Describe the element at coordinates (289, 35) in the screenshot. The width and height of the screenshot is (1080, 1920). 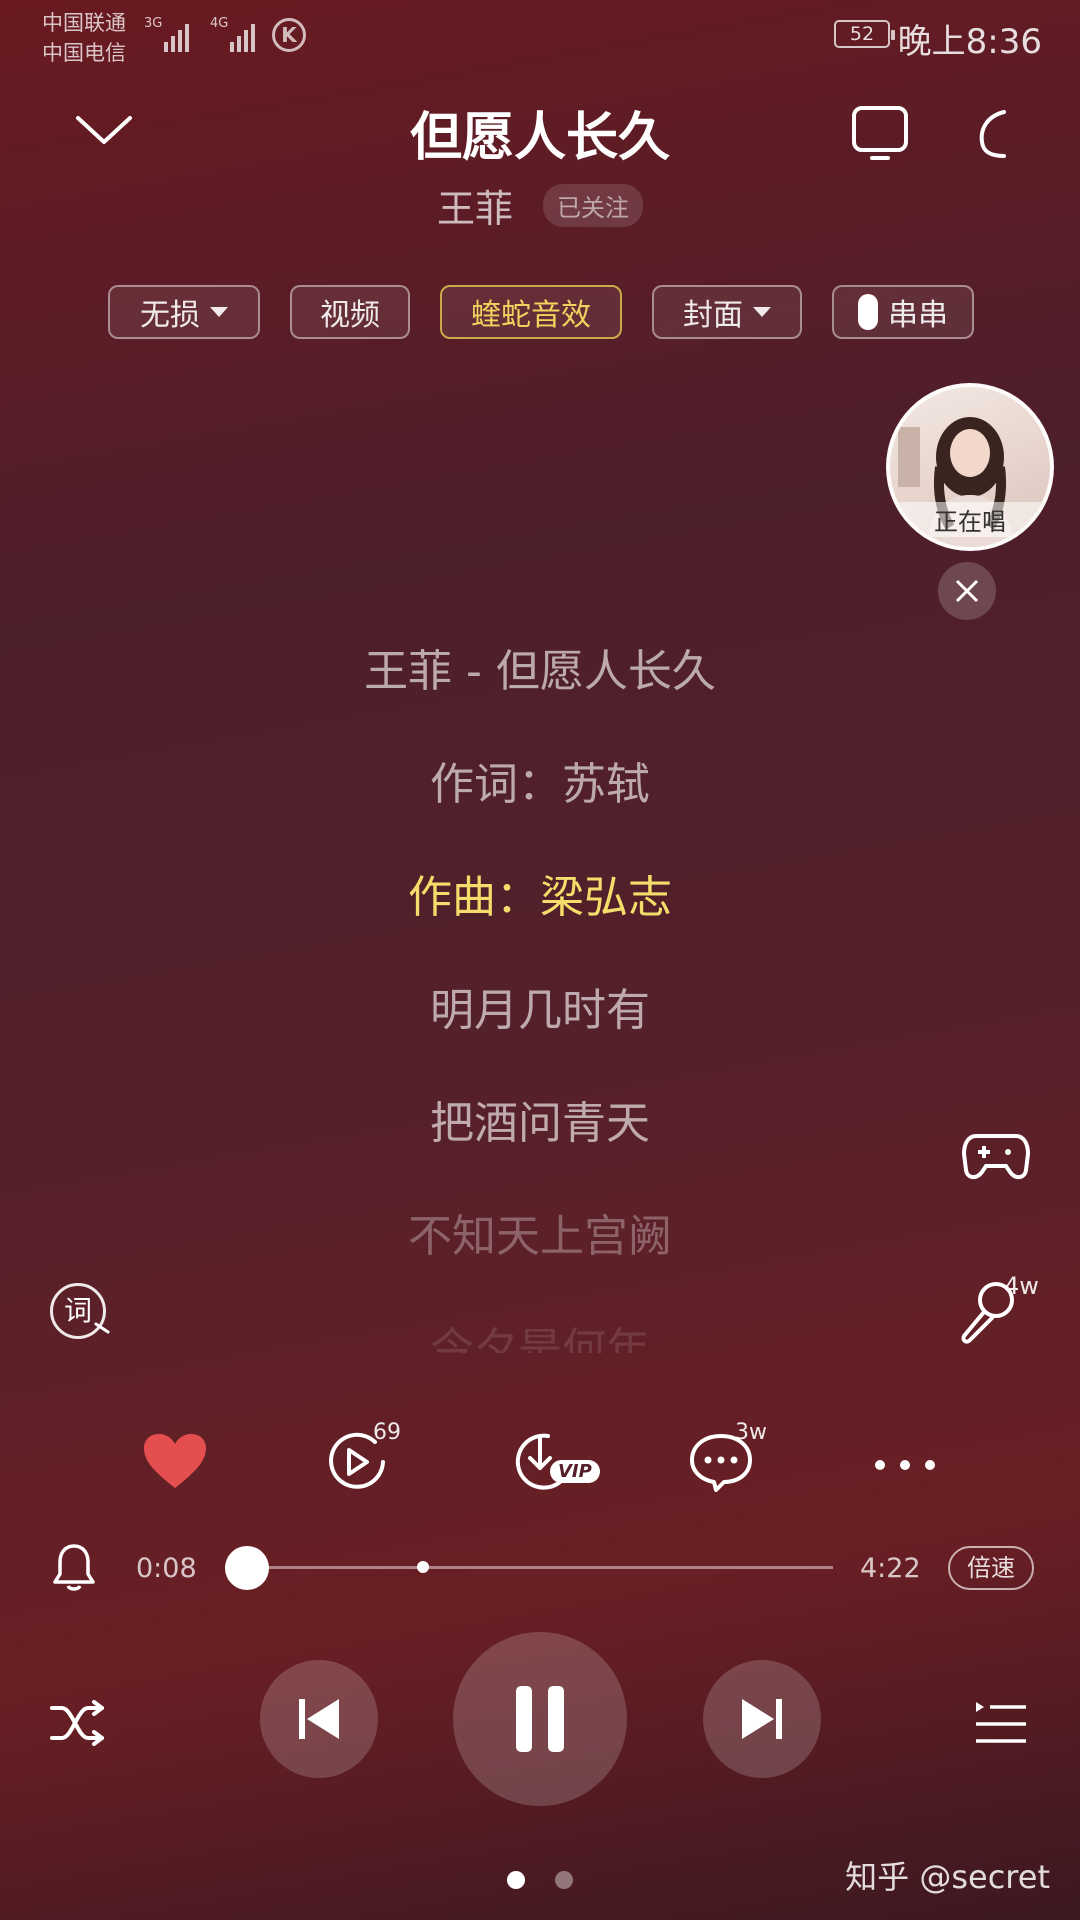
I see `kugou-k-icon: K` at that location.